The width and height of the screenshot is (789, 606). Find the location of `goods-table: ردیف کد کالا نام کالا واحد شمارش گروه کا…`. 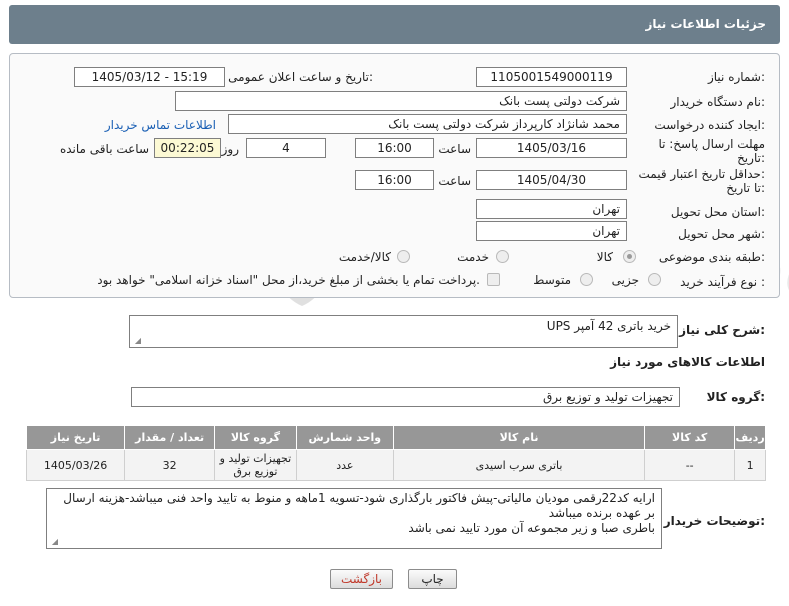

goods-table: ردیف کد کالا نام کالا واحد شمارش گروه کا… is located at coordinates (395, 453).